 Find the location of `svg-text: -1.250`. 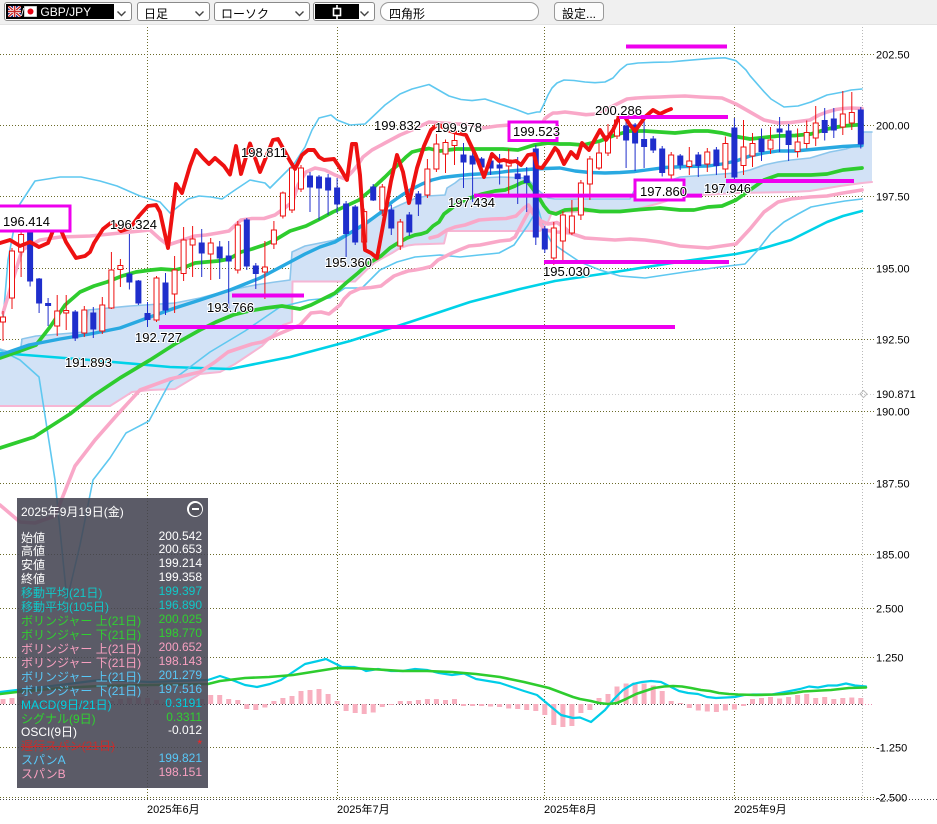

svg-text: -1.250 is located at coordinates (891, 749).